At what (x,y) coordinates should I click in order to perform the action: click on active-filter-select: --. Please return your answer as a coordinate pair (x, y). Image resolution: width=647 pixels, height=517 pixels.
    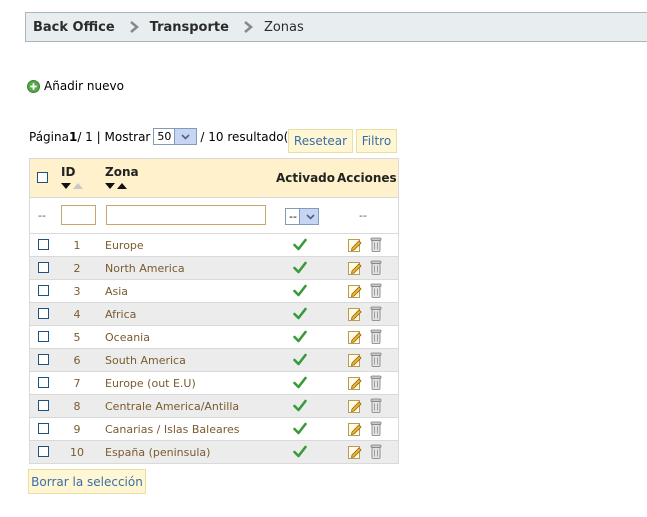
    Looking at the image, I should click on (302, 216).